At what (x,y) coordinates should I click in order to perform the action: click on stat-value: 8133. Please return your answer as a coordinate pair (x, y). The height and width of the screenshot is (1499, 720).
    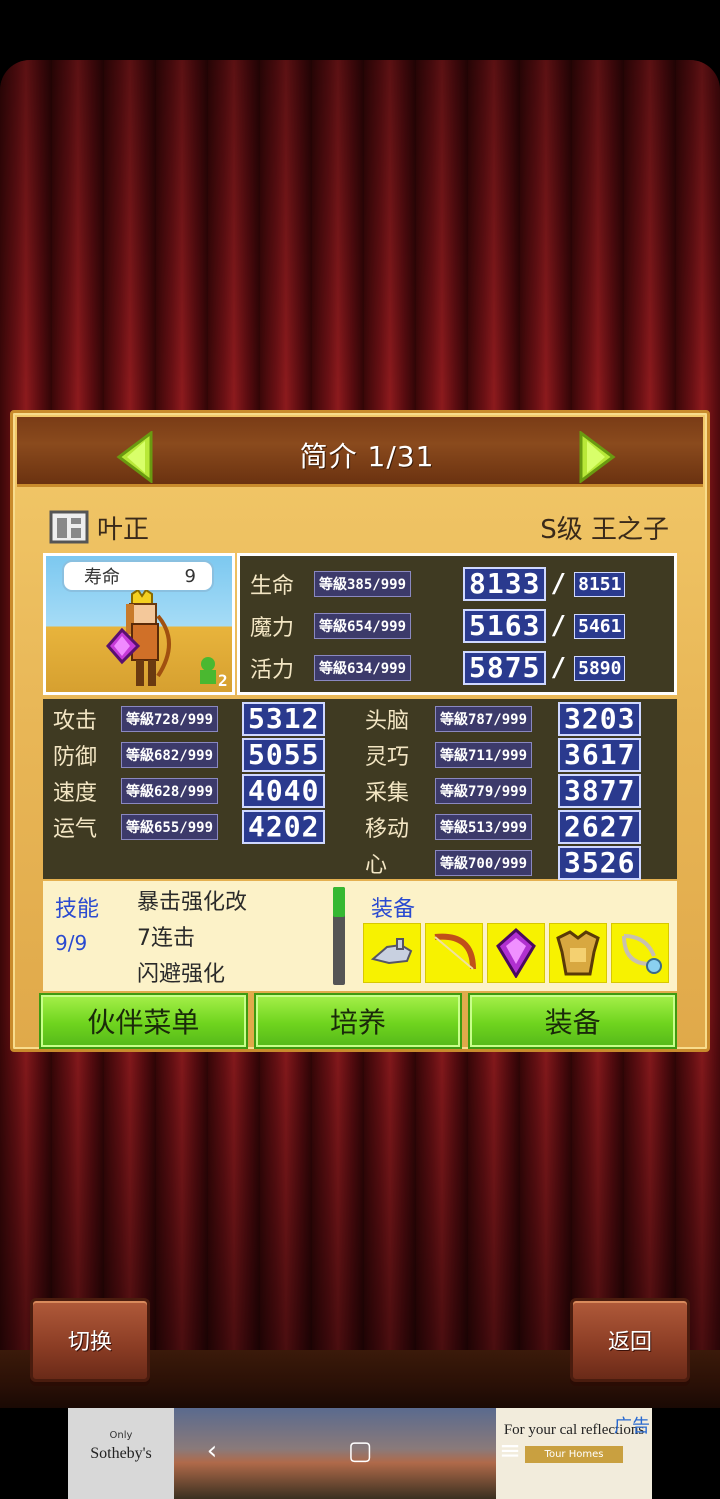
    Looking at the image, I should click on (505, 584).